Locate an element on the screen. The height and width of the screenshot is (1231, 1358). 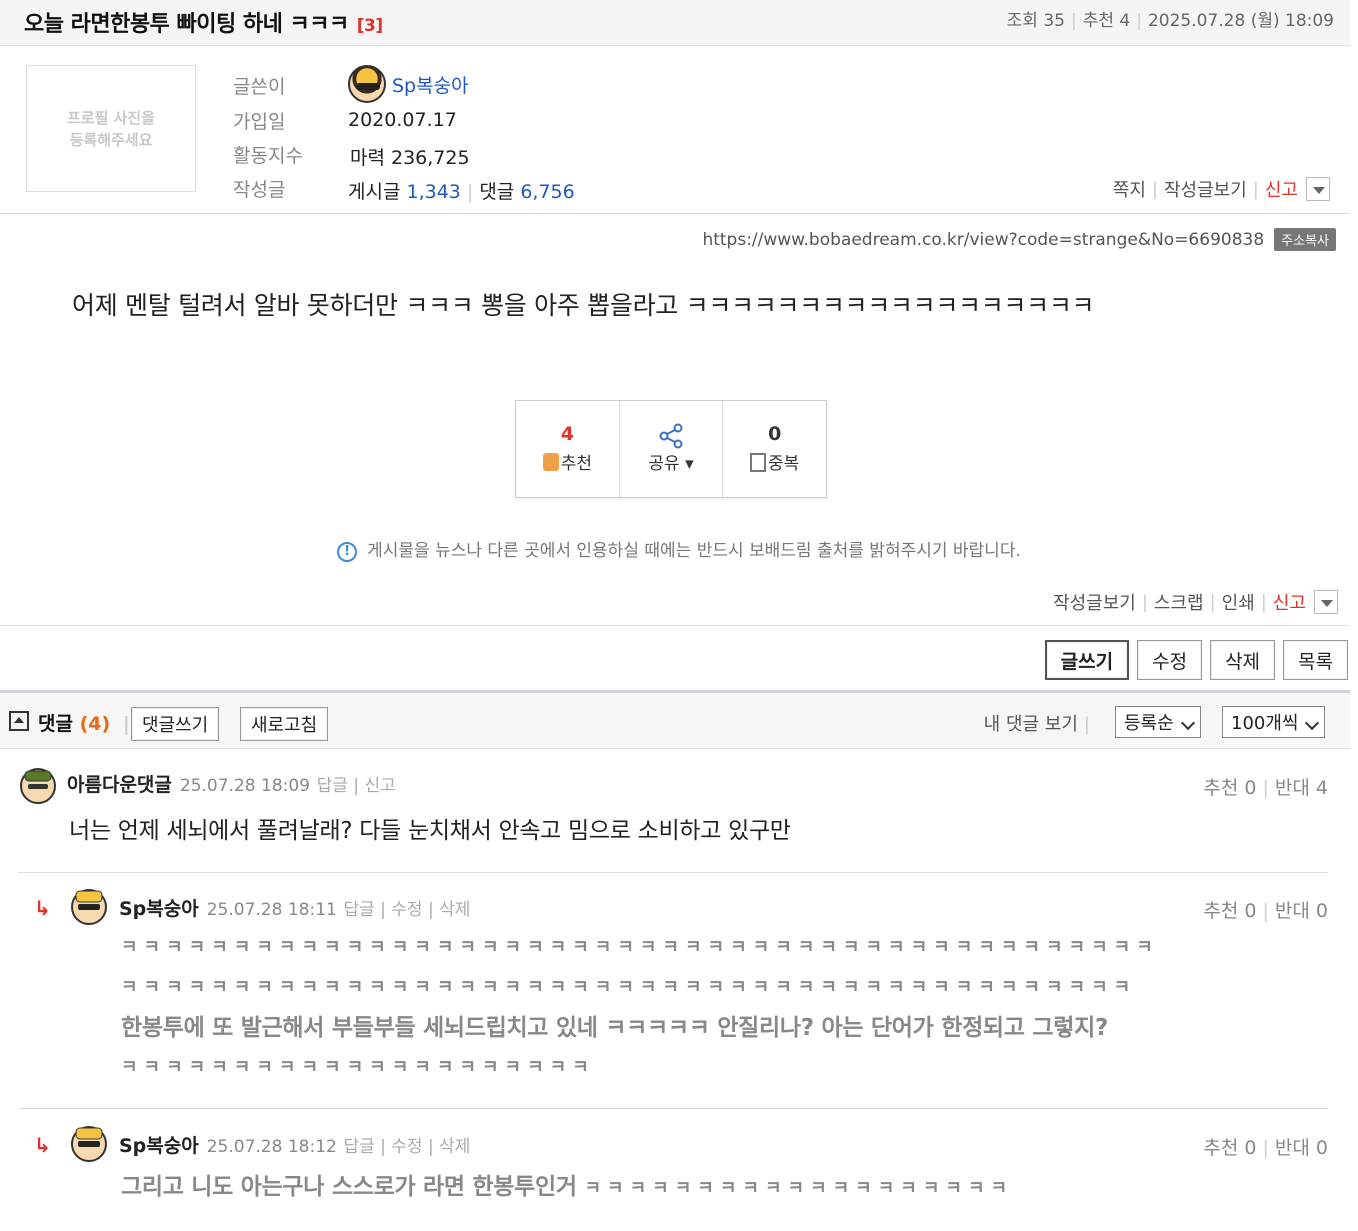
activity-score: 마력 236,725 is located at coordinates (410, 158).